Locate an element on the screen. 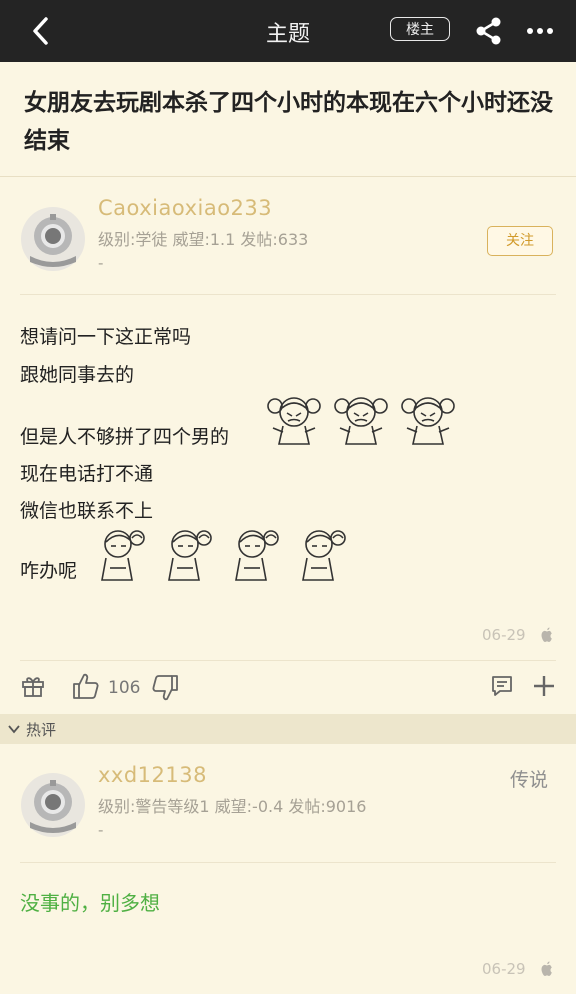  content-line: 跟她同事去的 is located at coordinates (77, 375).